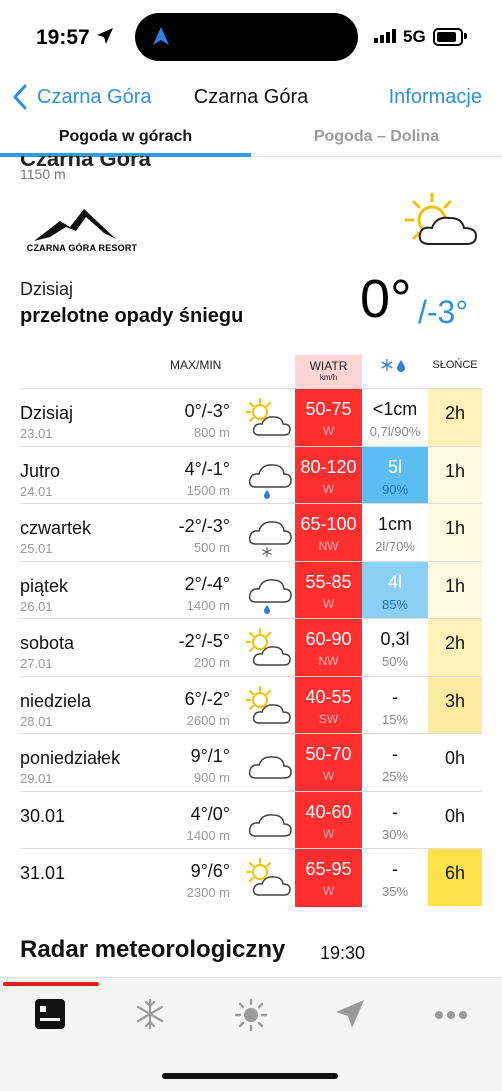 The image size is (502, 1091). I want to click on current-max-temp: 0°, so click(386, 299).